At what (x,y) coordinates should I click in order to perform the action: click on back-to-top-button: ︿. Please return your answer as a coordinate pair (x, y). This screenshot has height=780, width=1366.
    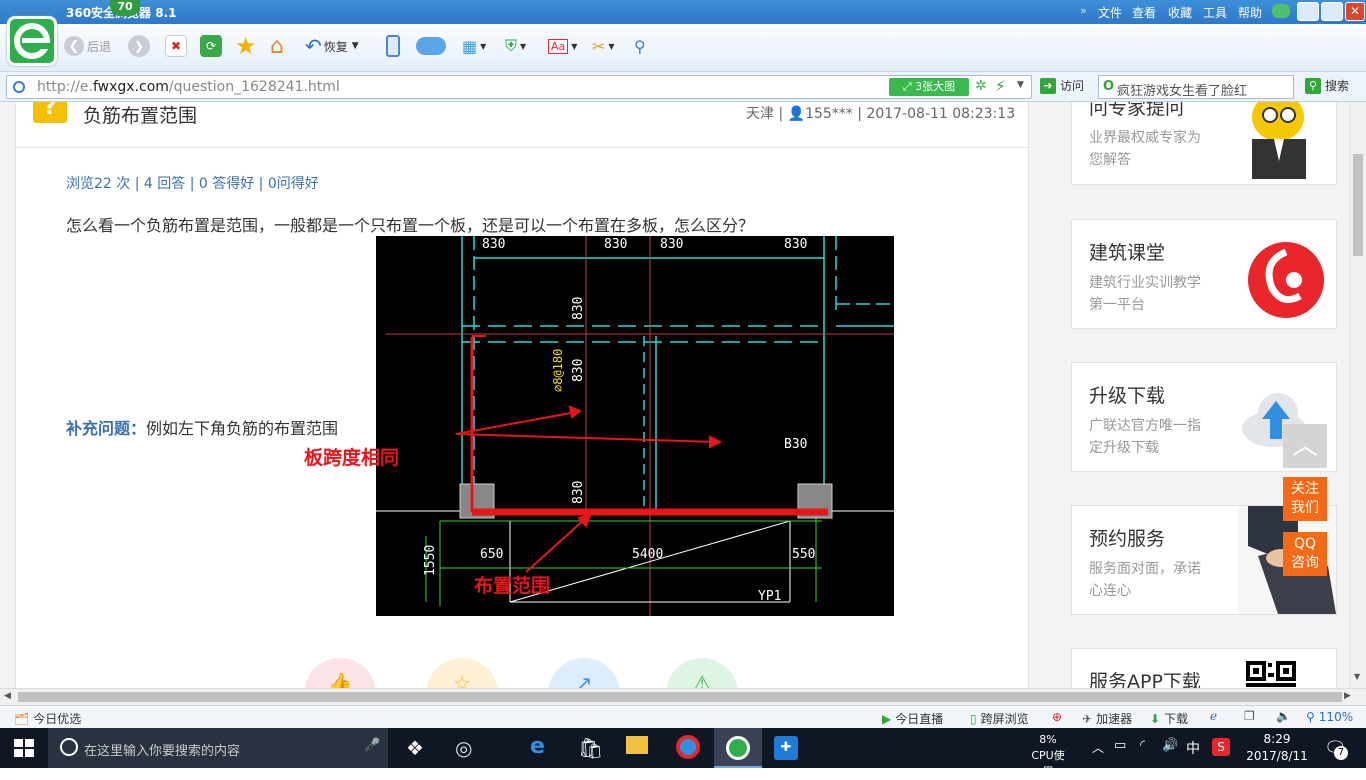
    Looking at the image, I should click on (1305, 446).